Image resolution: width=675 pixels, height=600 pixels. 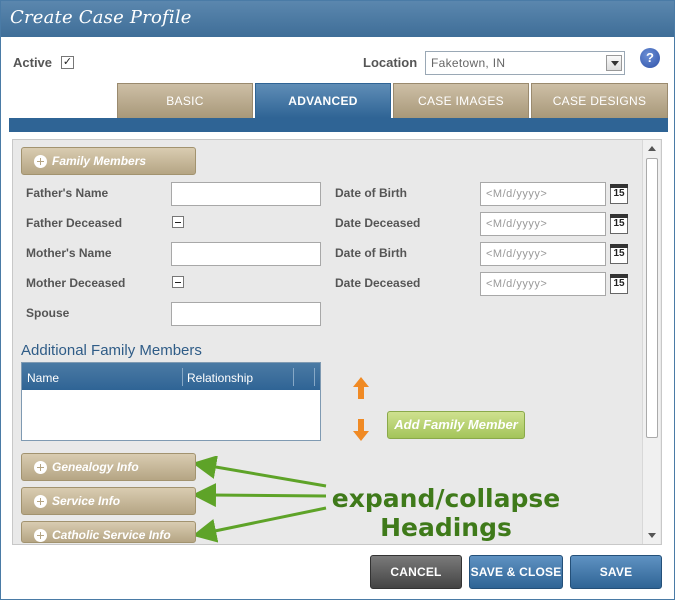 I want to click on service-info-toggle: Service Info, so click(x=108, y=501).